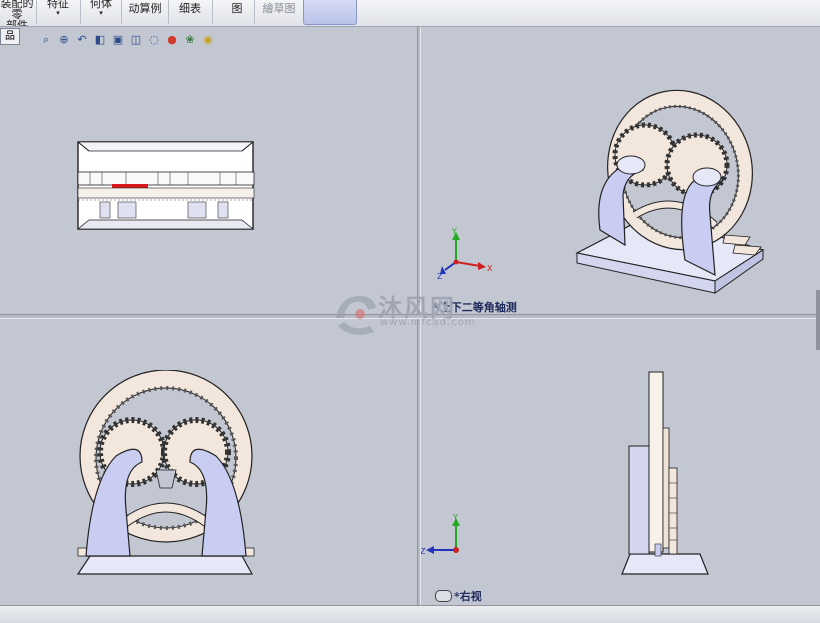  What do you see at coordinates (665, 473) in the screenshot?
I see `right-view-model` at bounding box center [665, 473].